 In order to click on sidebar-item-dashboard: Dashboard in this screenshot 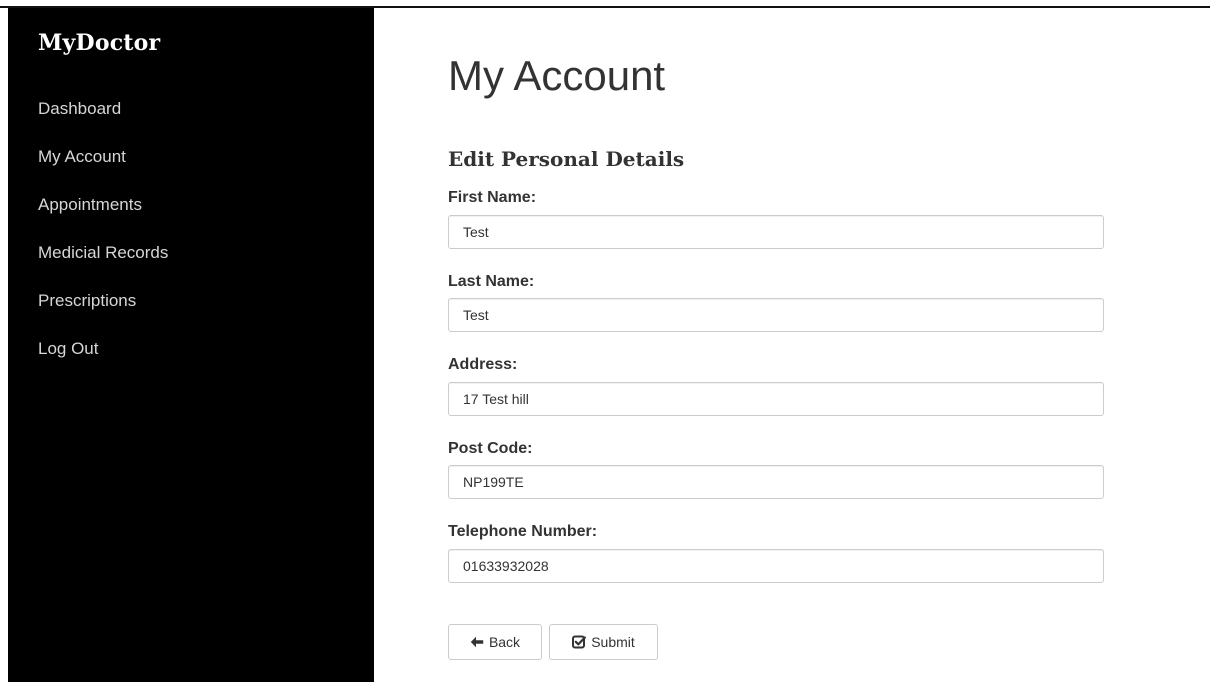, I will do `click(103, 120)`.